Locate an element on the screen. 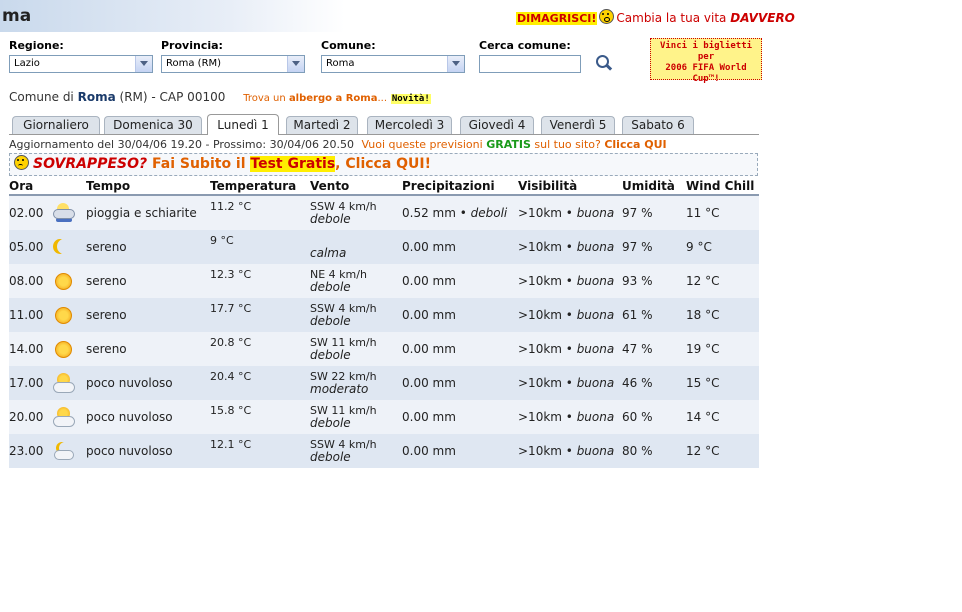  provincia-filter: Provincia: Roma (RM) is located at coordinates (233, 56).